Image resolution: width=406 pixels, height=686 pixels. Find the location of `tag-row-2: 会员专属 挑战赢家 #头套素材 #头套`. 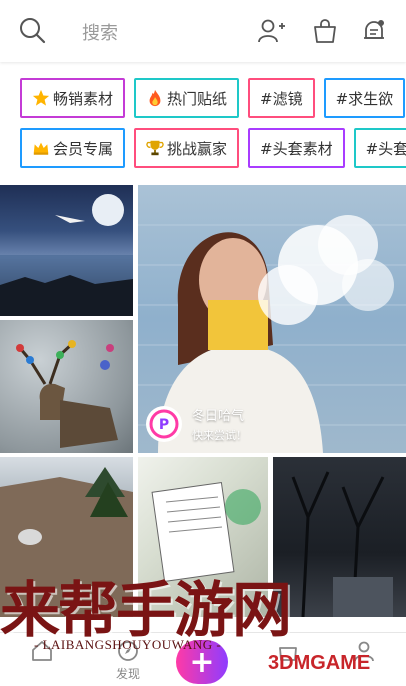

tag-row-2: 会员专属 挑战赢家 #头套素材 #头套 is located at coordinates (213, 148).